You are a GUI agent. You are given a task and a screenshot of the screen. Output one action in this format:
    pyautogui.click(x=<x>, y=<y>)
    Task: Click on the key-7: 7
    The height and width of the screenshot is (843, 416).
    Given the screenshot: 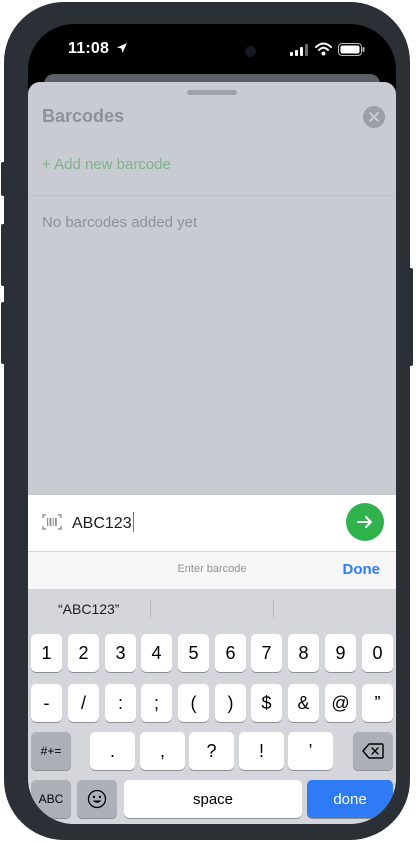 What is the action you would take?
    pyautogui.click(x=266, y=653)
    